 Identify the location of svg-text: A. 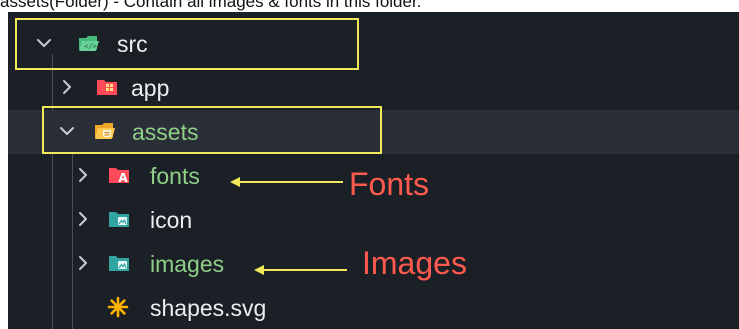
(123, 178).